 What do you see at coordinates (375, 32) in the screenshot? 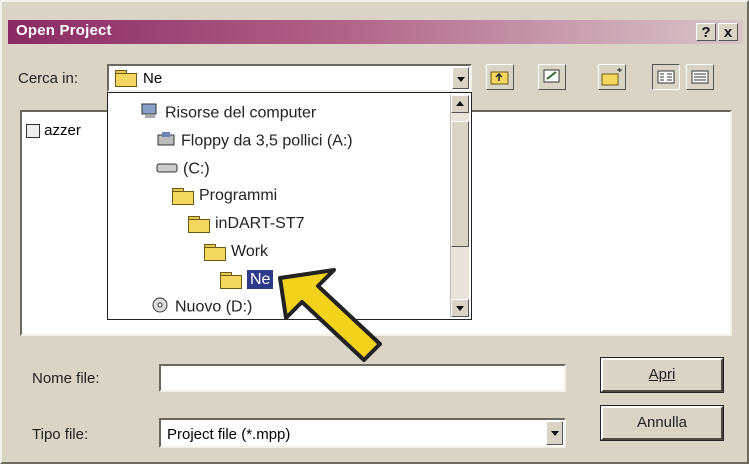
I see `title-bar: Open Project ? x` at bounding box center [375, 32].